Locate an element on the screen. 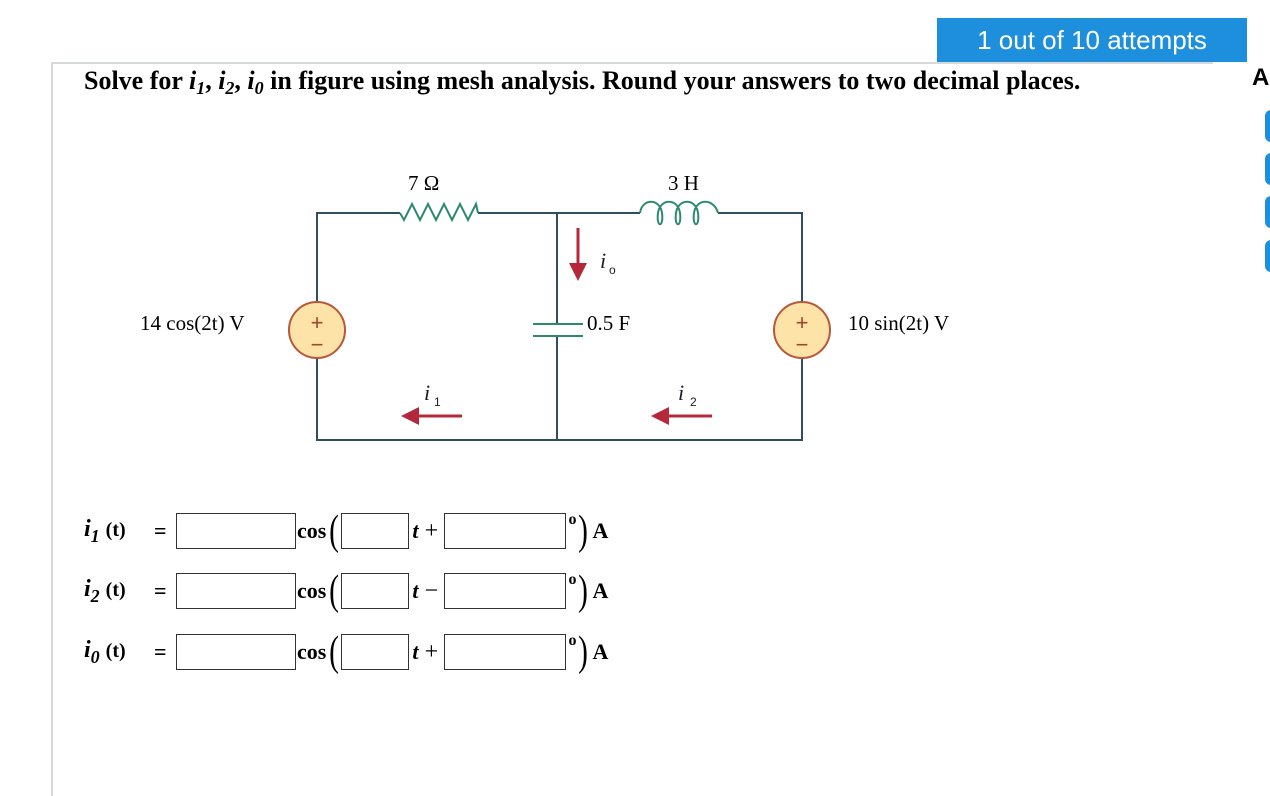  inductor-symbol is located at coordinates (679, 213).